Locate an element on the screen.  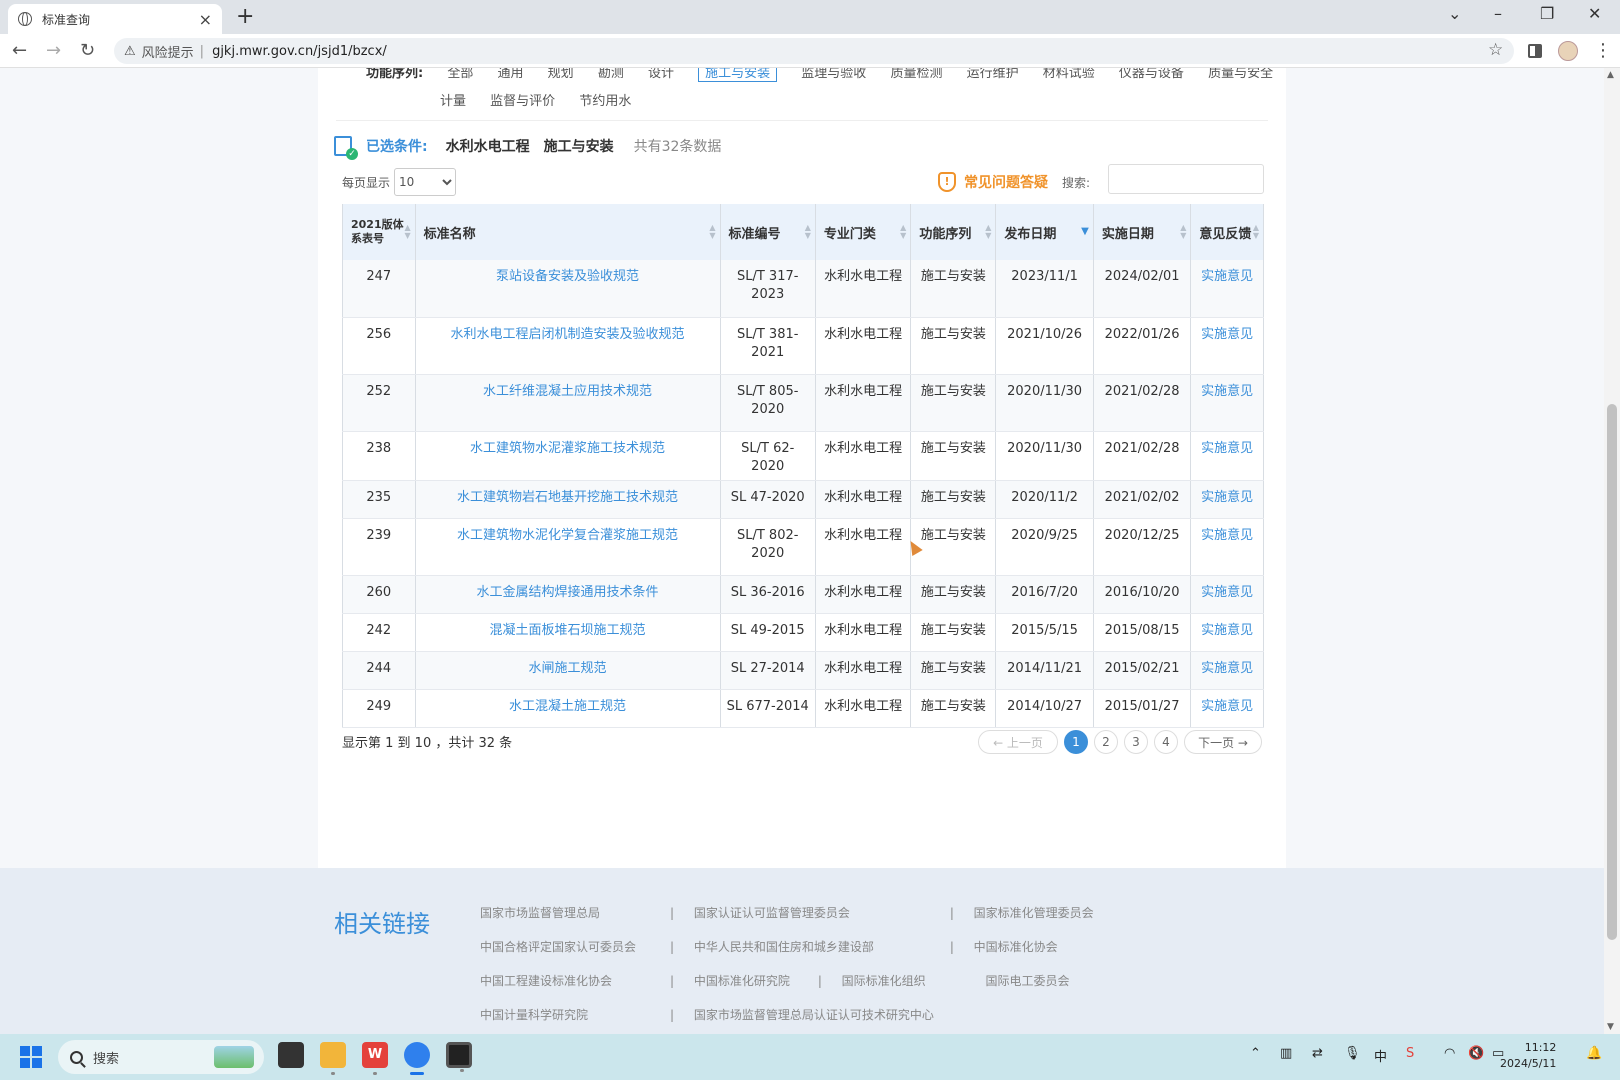
page-3-button: 3 is located at coordinates (1136, 742).